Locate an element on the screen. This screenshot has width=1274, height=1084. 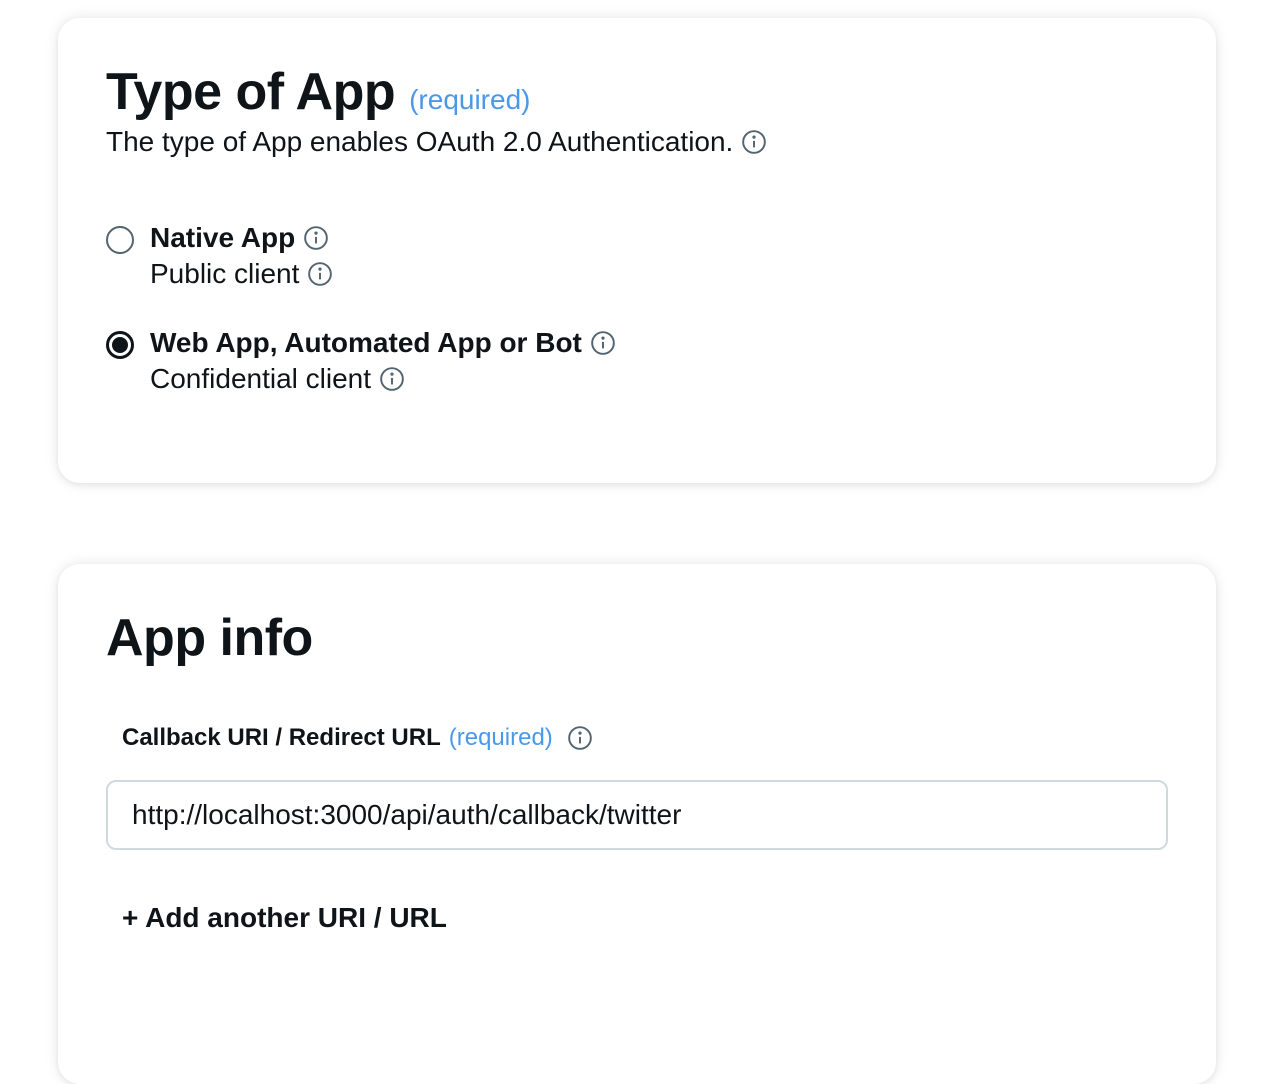
callback-url-input is located at coordinates (637, 815).